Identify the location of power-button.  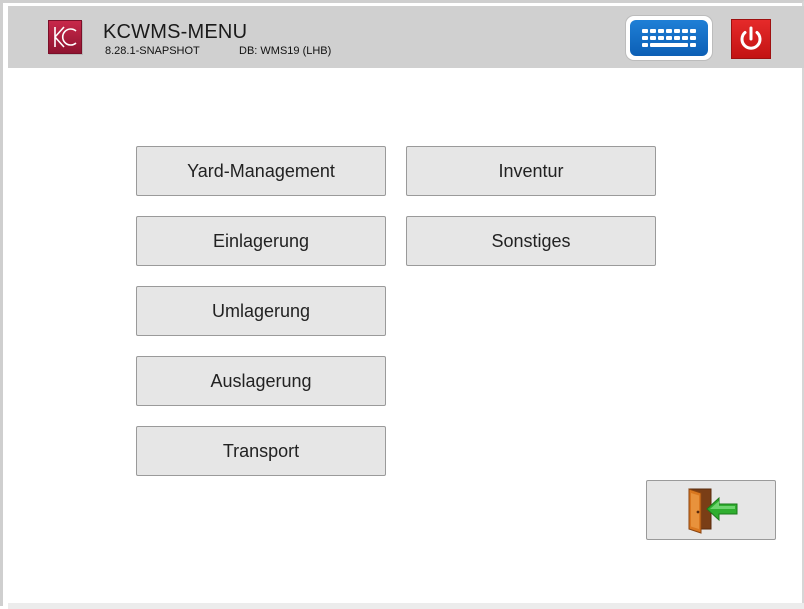
(751, 39).